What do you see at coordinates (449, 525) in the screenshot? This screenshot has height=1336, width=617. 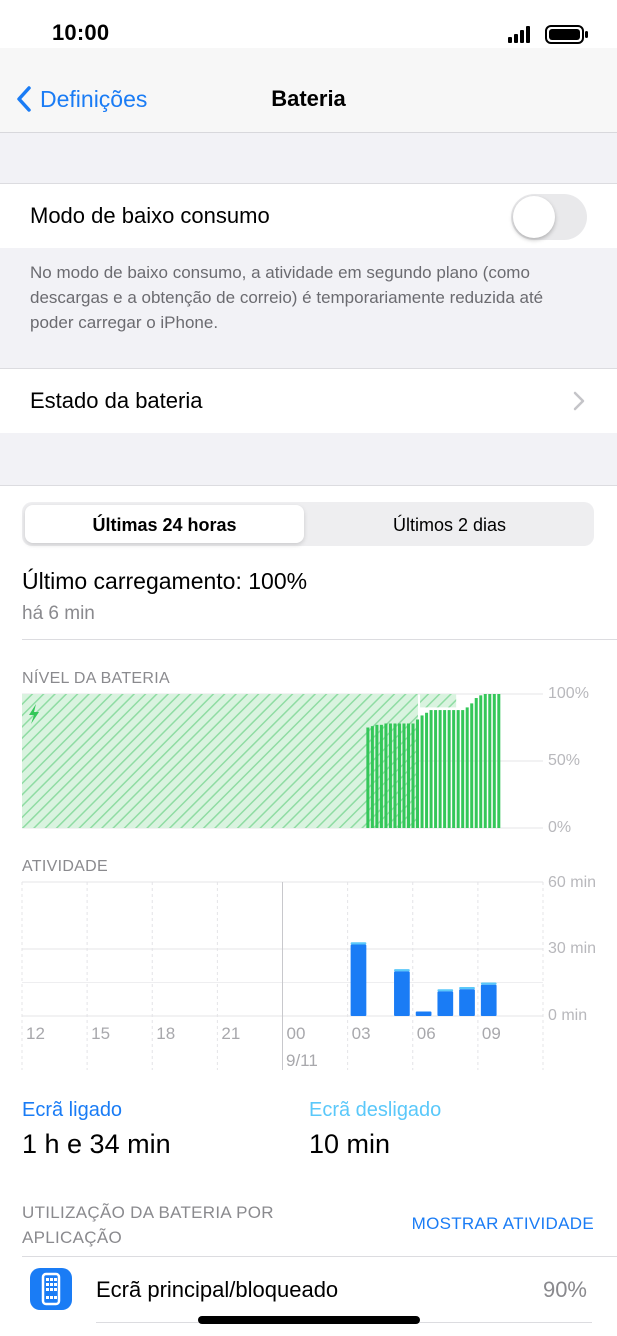 I see `segment-last-2d: Últimos 2 dias` at bounding box center [449, 525].